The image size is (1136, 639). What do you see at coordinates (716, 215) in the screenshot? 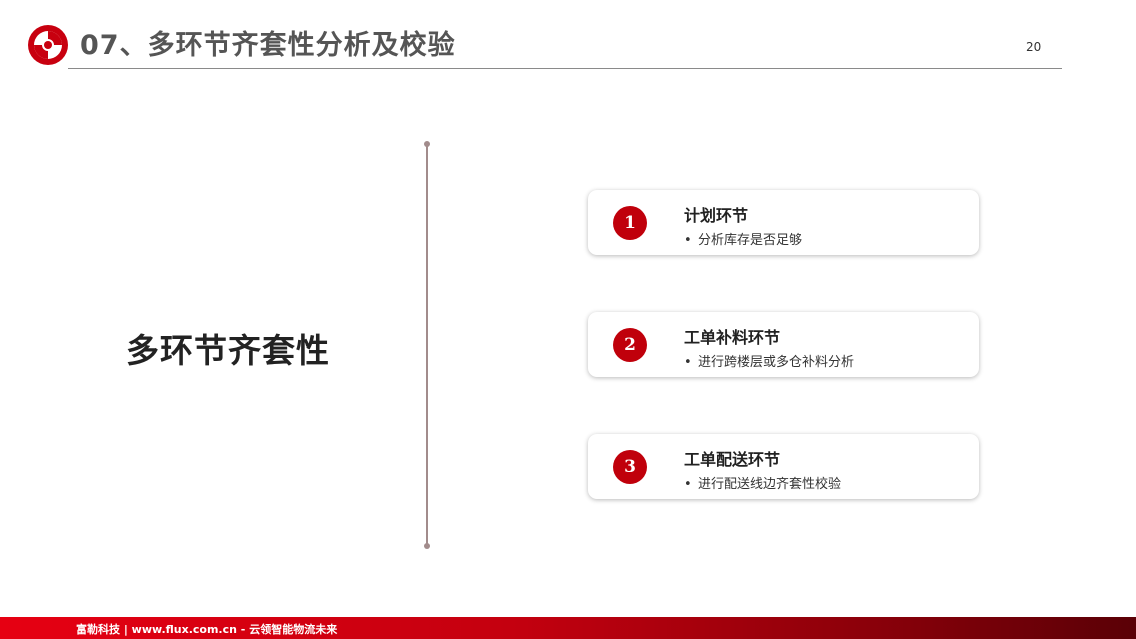
I see `step-title: 计划环节` at bounding box center [716, 215].